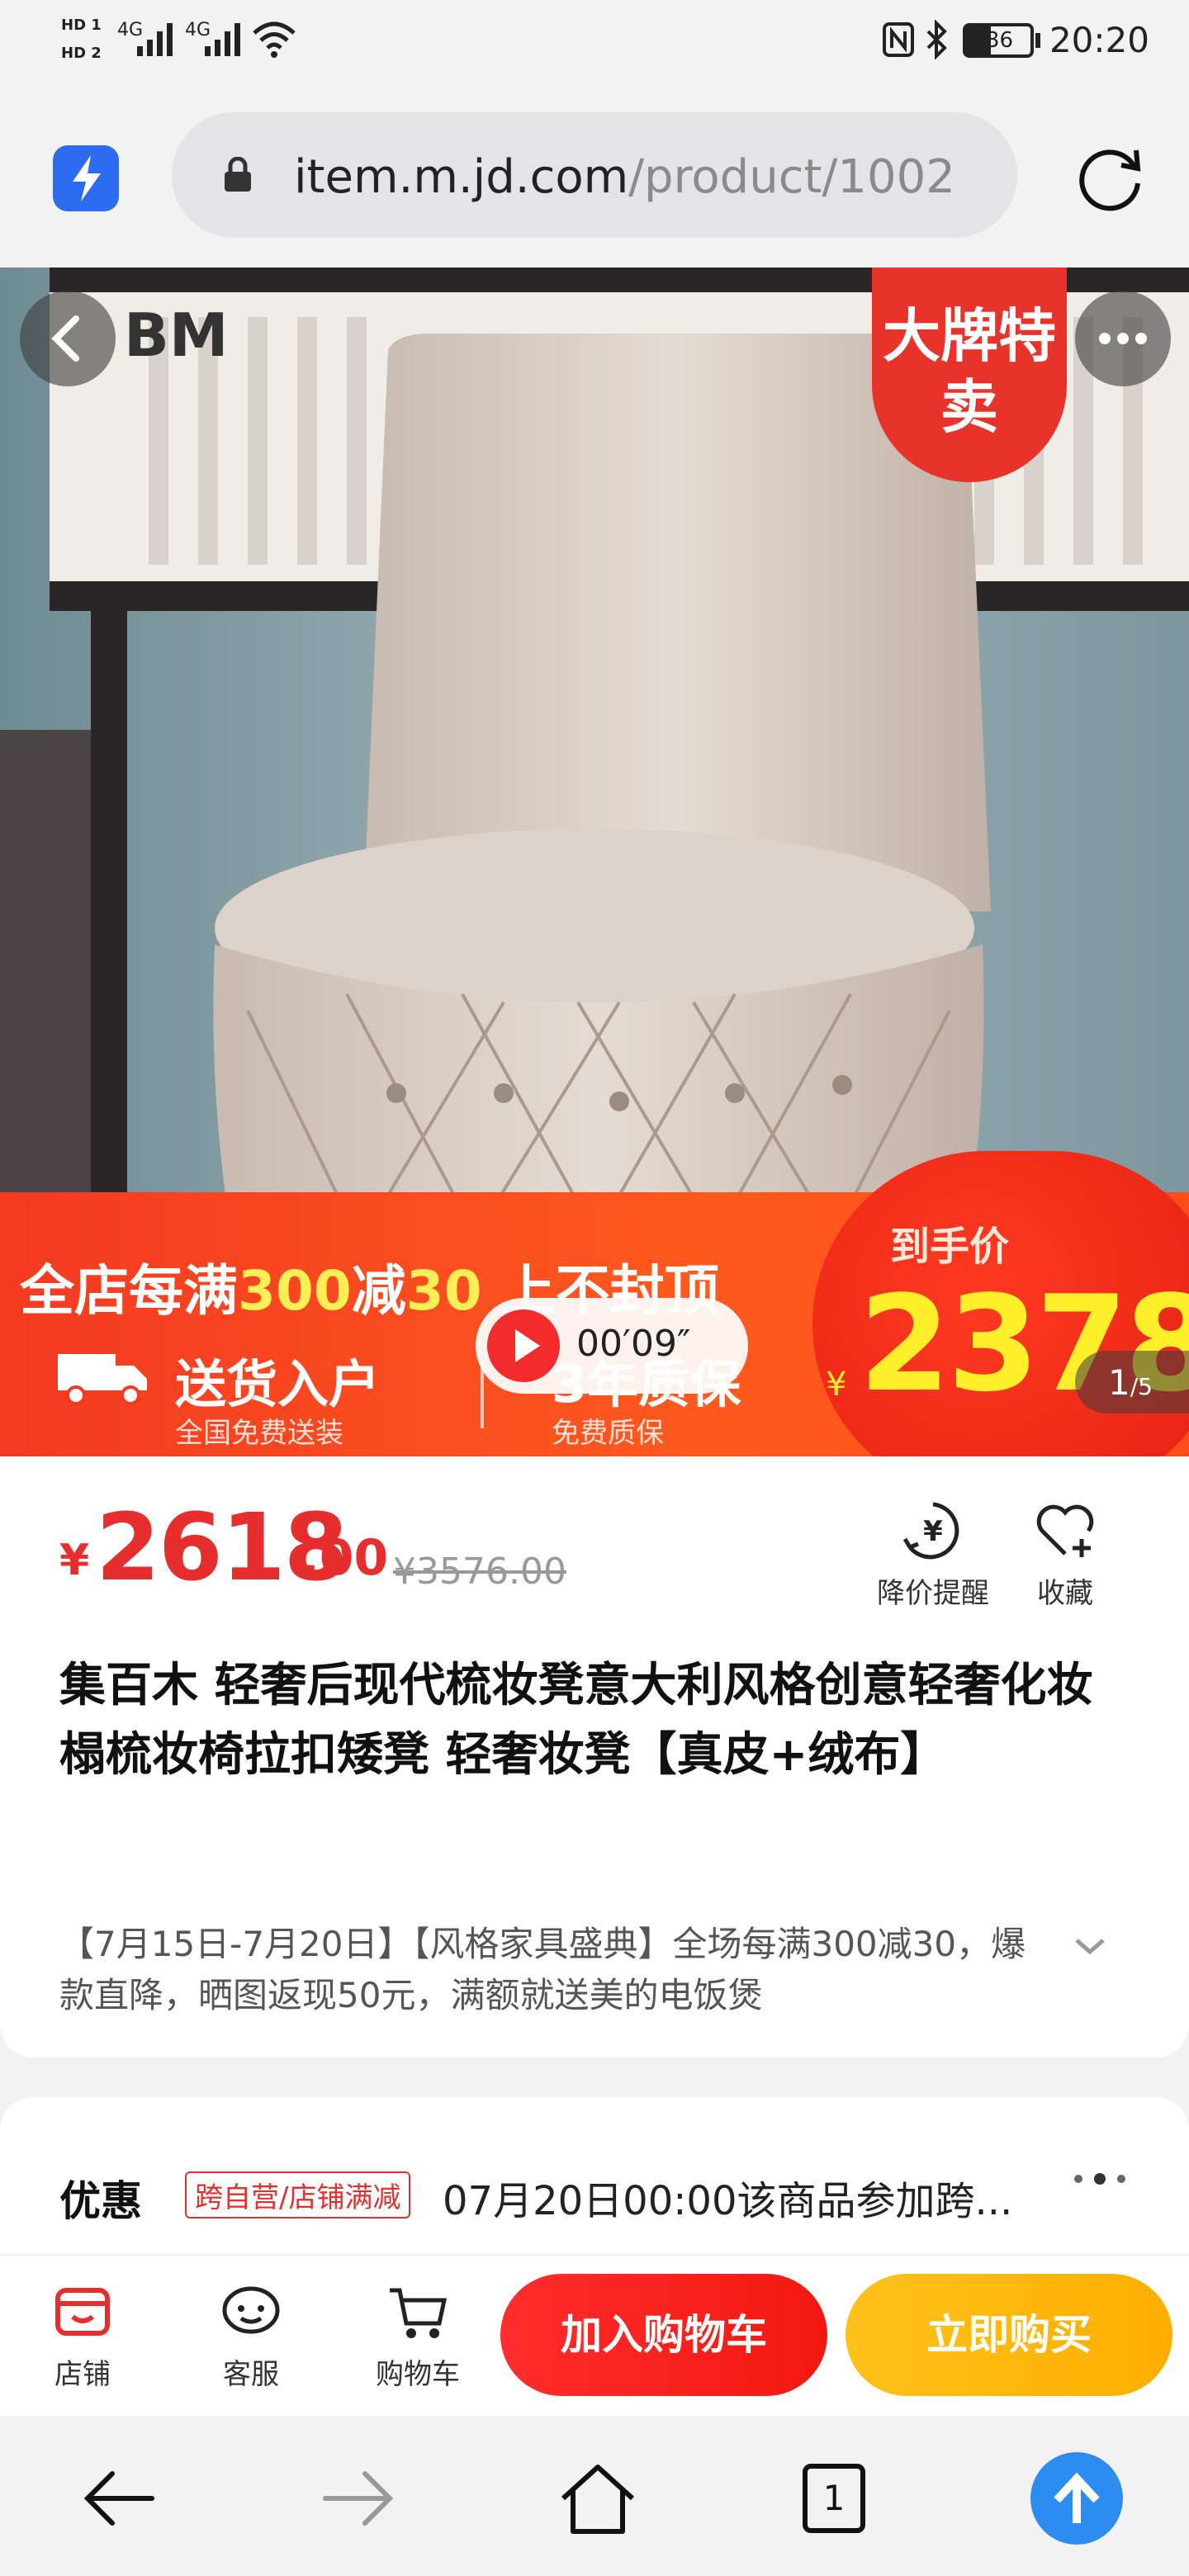 Image resolution: width=1189 pixels, height=2576 pixels. What do you see at coordinates (251, 2374) in the screenshot?
I see `service-label: 客服` at bounding box center [251, 2374].